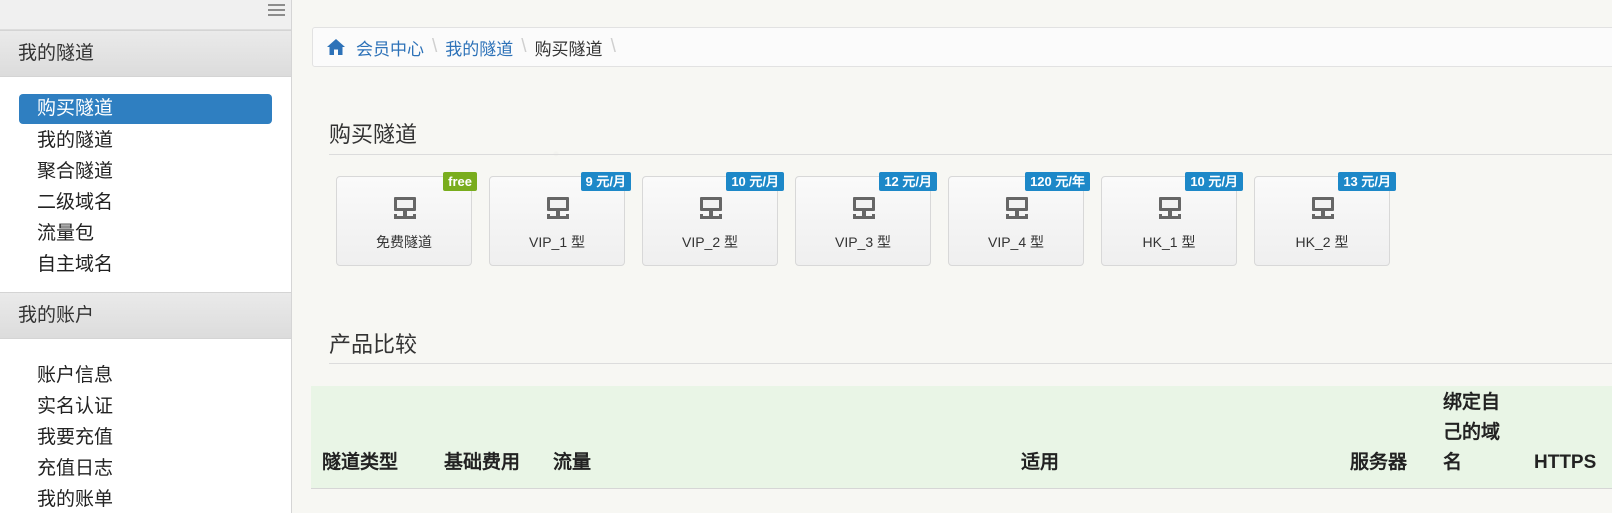 The height and width of the screenshot is (513, 1612). Describe the element at coordinates (961, 488) in the screenshot. I see `table-divider` at that location.